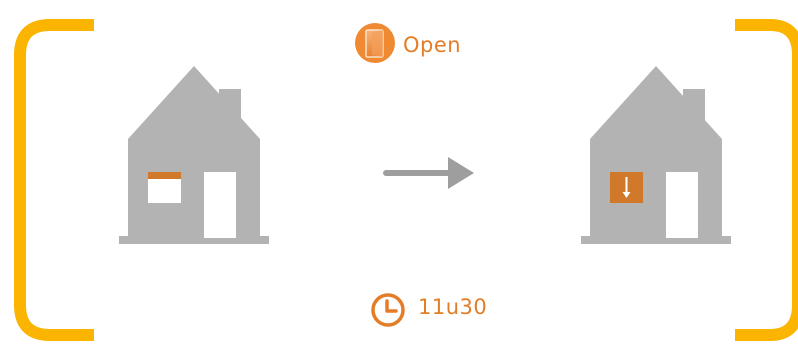  I want to click on time-label: 11u30, so click(453, 307).